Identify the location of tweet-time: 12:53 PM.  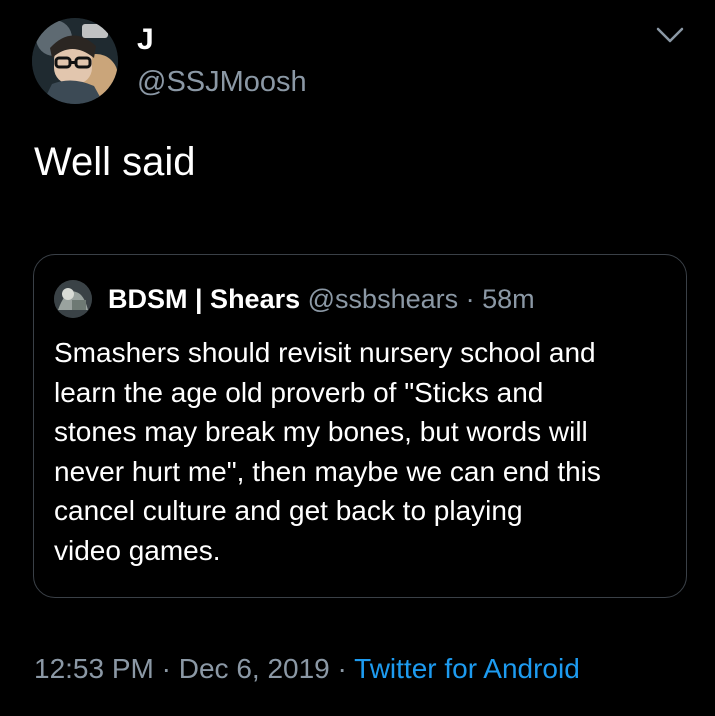
(94, 668).